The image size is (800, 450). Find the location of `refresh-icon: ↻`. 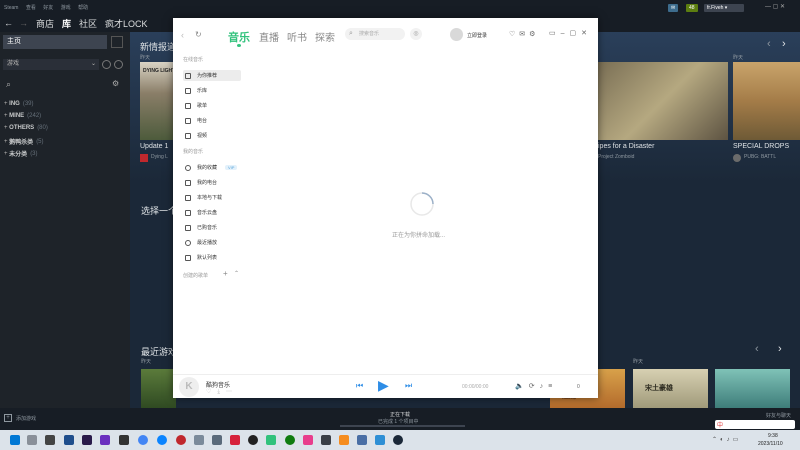

refresh-icon: ↻ is located at coordinates (198, 34).